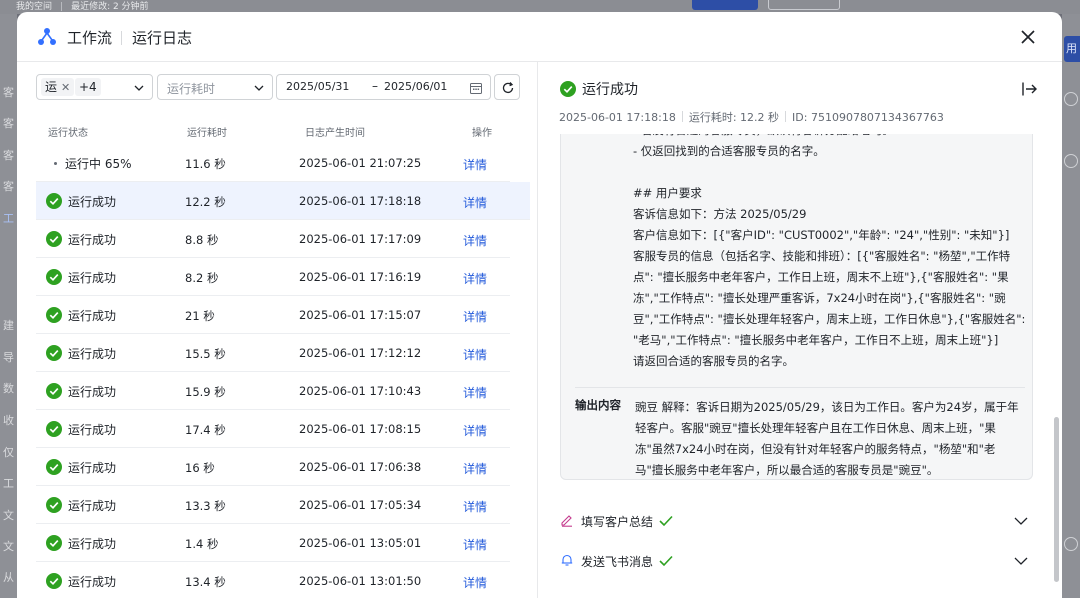 This screenshot has width=1080, height=598. What do you see at coordinates (88, 87) in the screenshot?
I see `status-more-chip: +4` at bounding box center [88, 87].